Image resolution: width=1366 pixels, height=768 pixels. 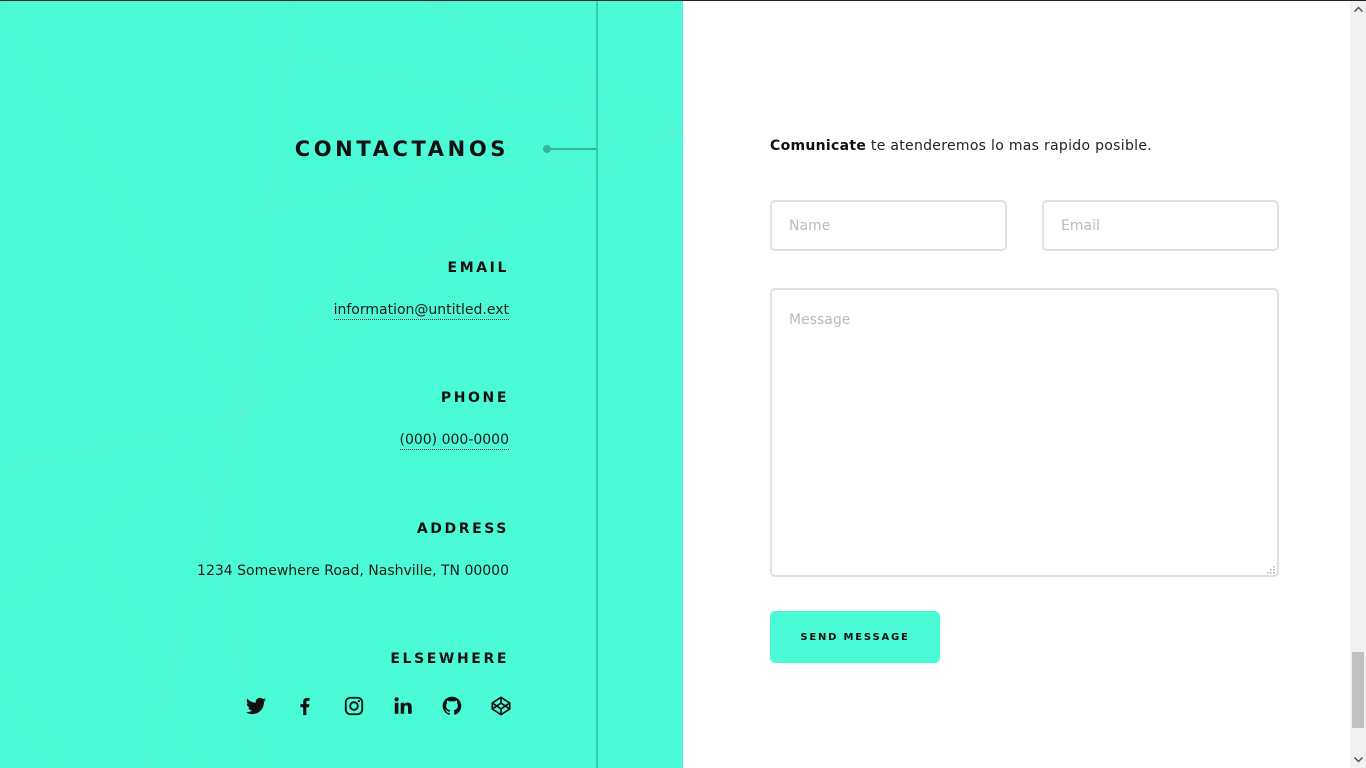 What do you see at coordinates (1024, 432) in the screenshot?
I see `message-textarea` at bounding box center [1024, 432].